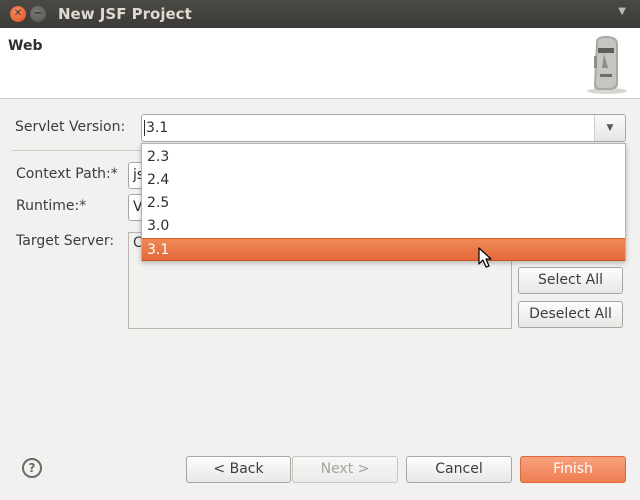 Image resolution: width=640 pixels, height=500 pixels. Describe the element at coordinates (570, 314) in the screenshot. I see `deselect-all-button: Deselect All` at that location.